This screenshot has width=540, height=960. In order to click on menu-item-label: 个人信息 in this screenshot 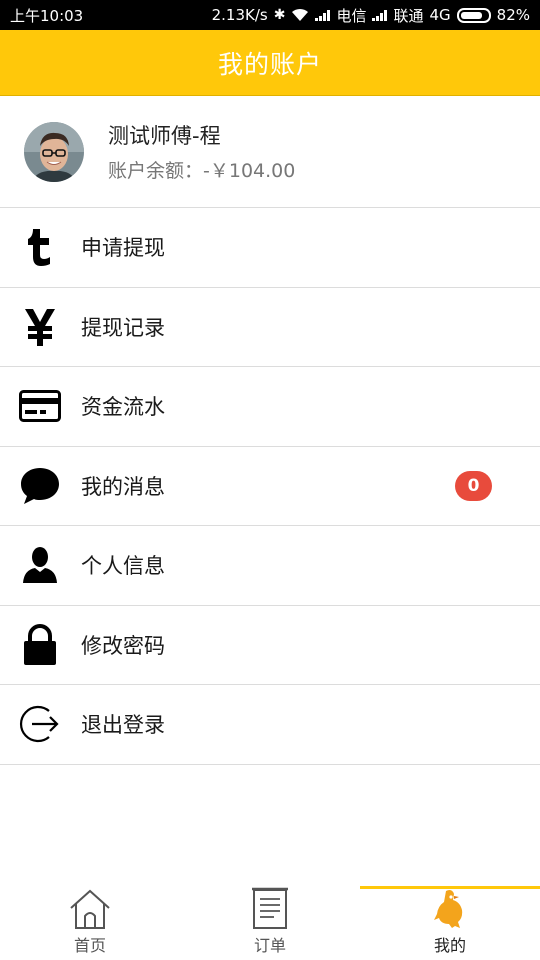, I will do `click(123, 566)`.